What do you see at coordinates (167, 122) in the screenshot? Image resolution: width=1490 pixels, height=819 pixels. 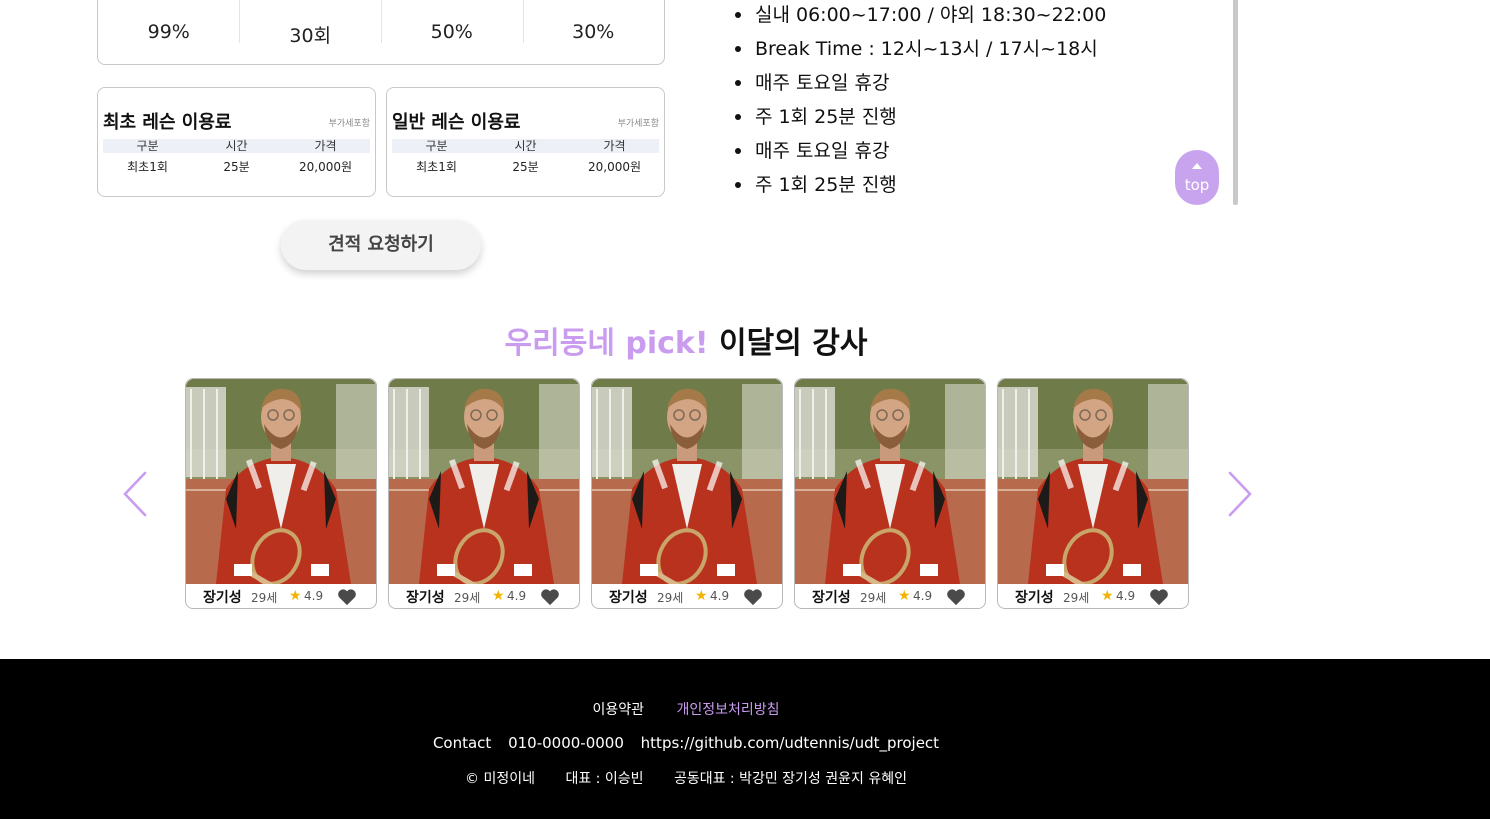 I see `price-card-title: 최초 레슨 이용료` at bounding box center [167, 122].